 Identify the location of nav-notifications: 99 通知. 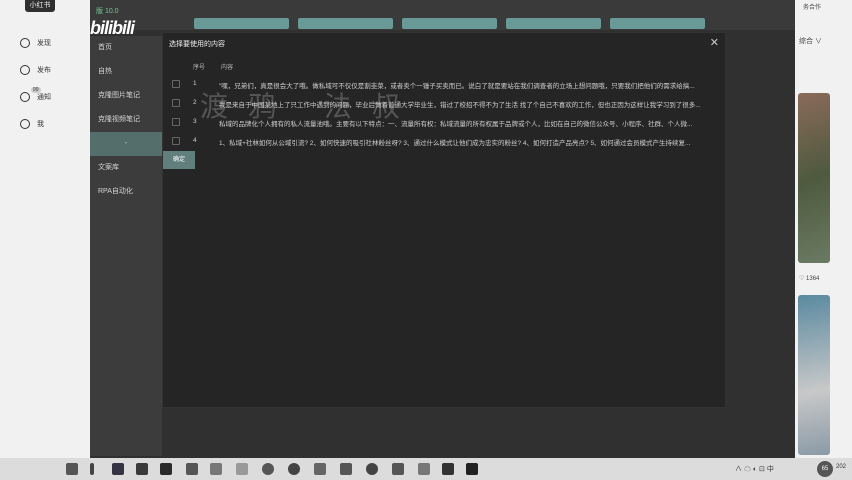
(35, 95).